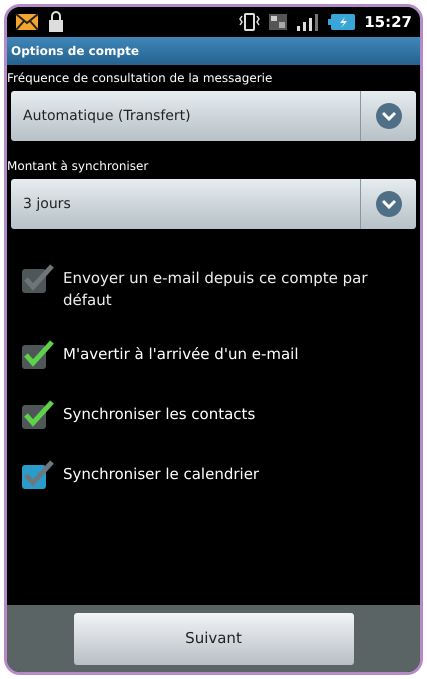 This screenshot has width=427, height=679. I want to click on option-label: M'avertir à l'arrivée d'un e-mail, so click(181, 354).